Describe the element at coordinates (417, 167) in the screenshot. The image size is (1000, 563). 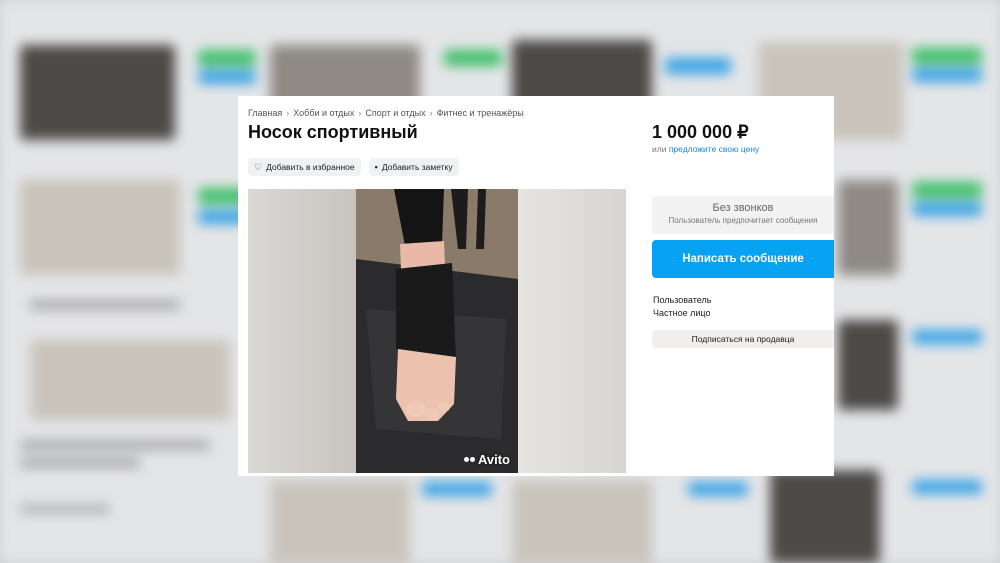
I see `add-note-label: Добавить заметку` at that location.